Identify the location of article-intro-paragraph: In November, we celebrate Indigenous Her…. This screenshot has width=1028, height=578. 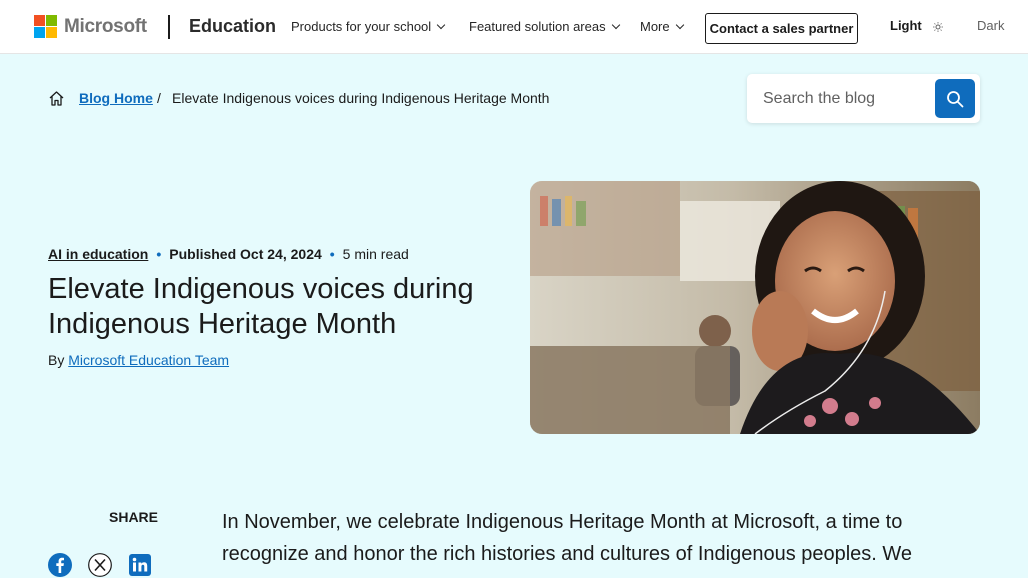
(567, 538).